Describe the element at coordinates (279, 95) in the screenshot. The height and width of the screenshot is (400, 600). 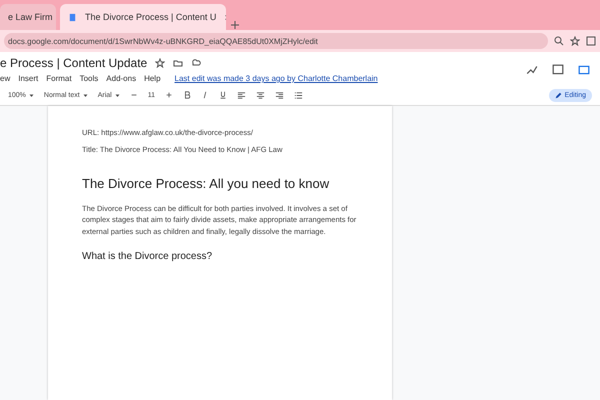
I see `align-right-icon` at that location.